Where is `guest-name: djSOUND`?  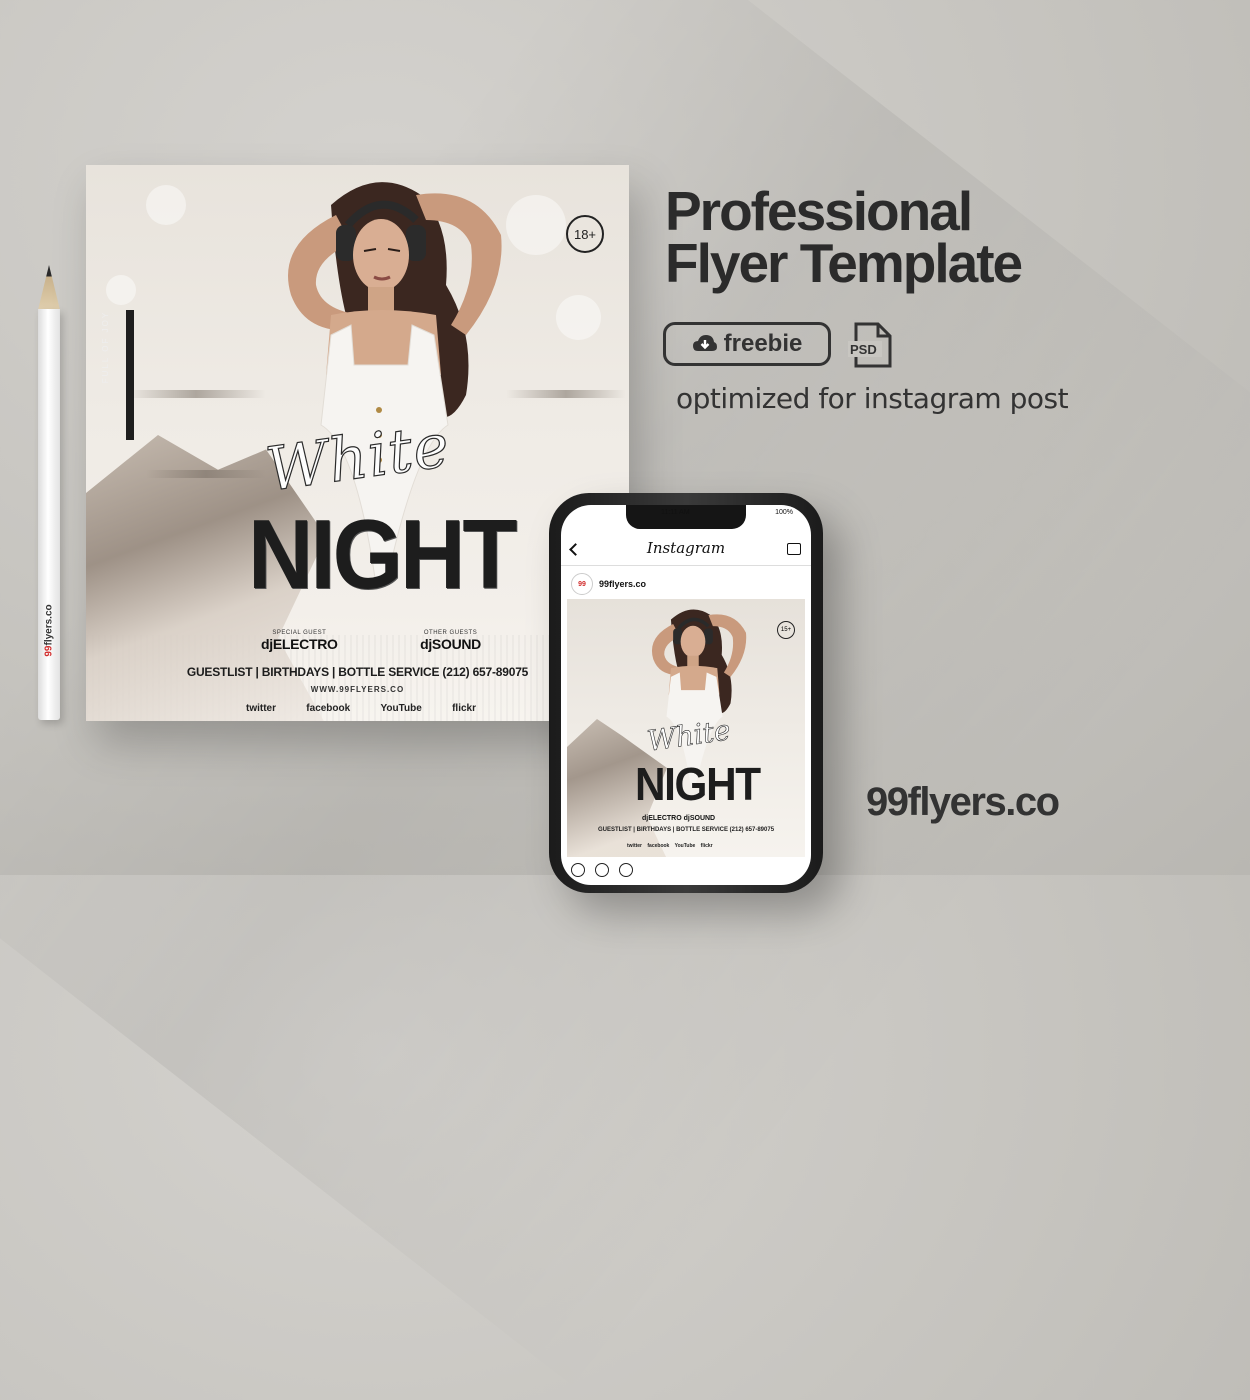 guest-name: djSOUND is located at coordinates (450, 644).